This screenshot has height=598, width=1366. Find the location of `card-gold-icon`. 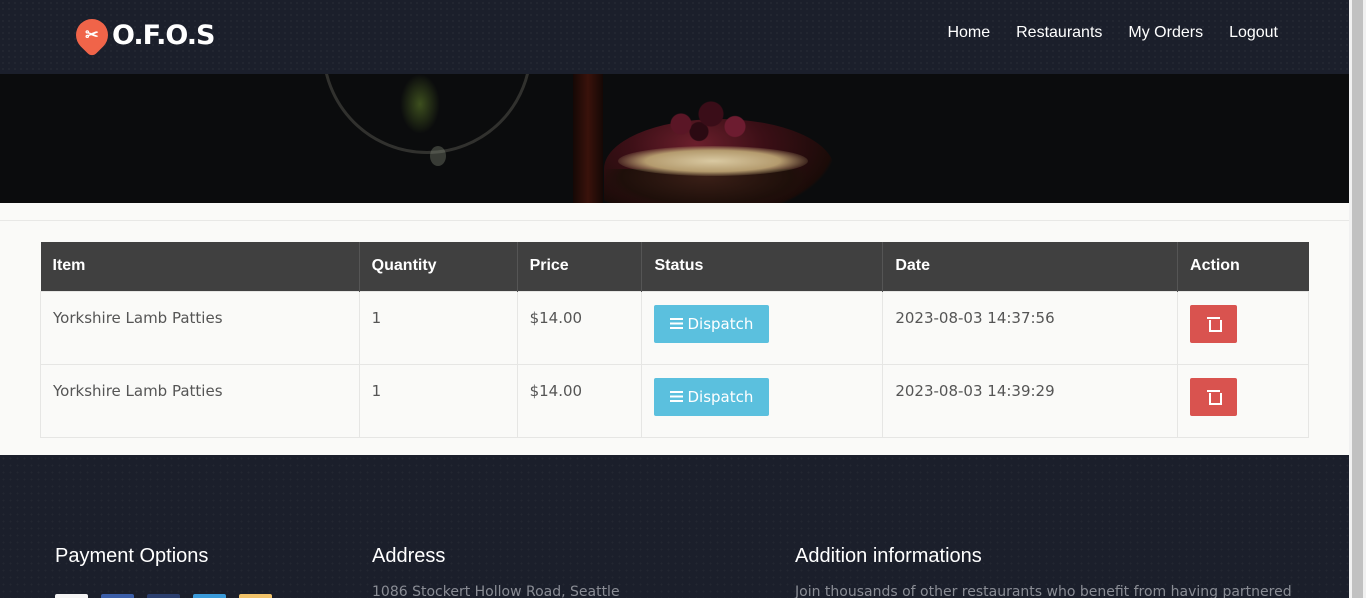

card-gold-icon is located at coordinates (255, 596).